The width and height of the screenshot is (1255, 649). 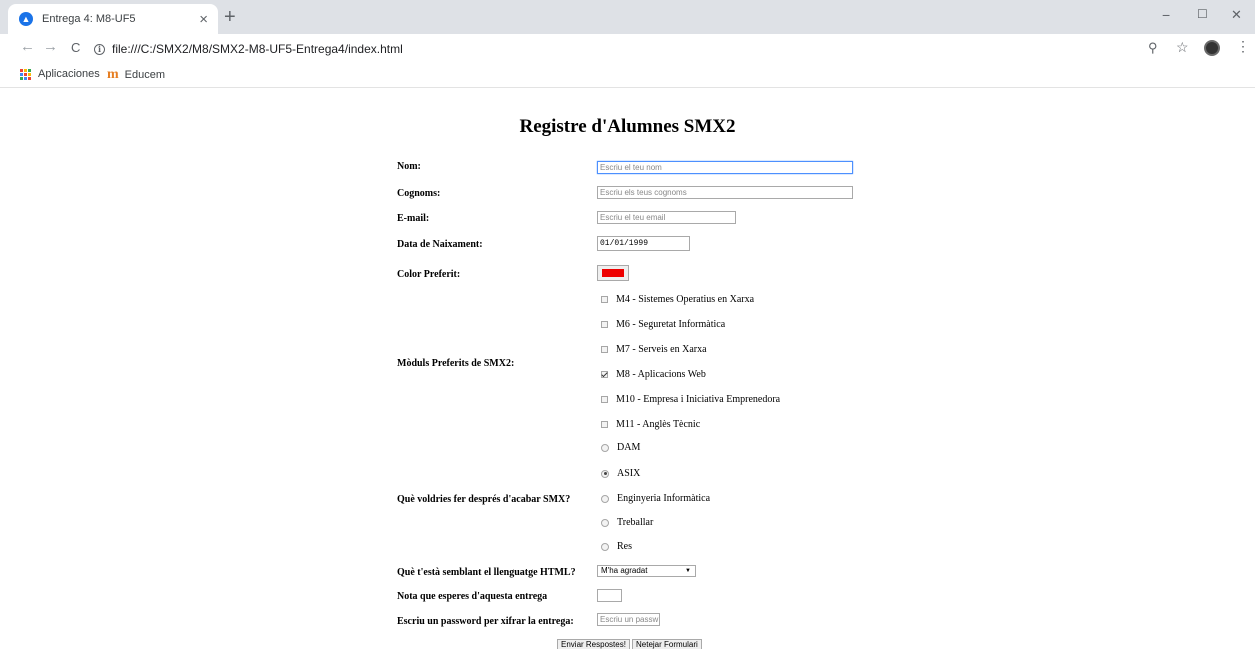 I want to click on page-favicon-icon: ▲, so click(x=26, y=19).